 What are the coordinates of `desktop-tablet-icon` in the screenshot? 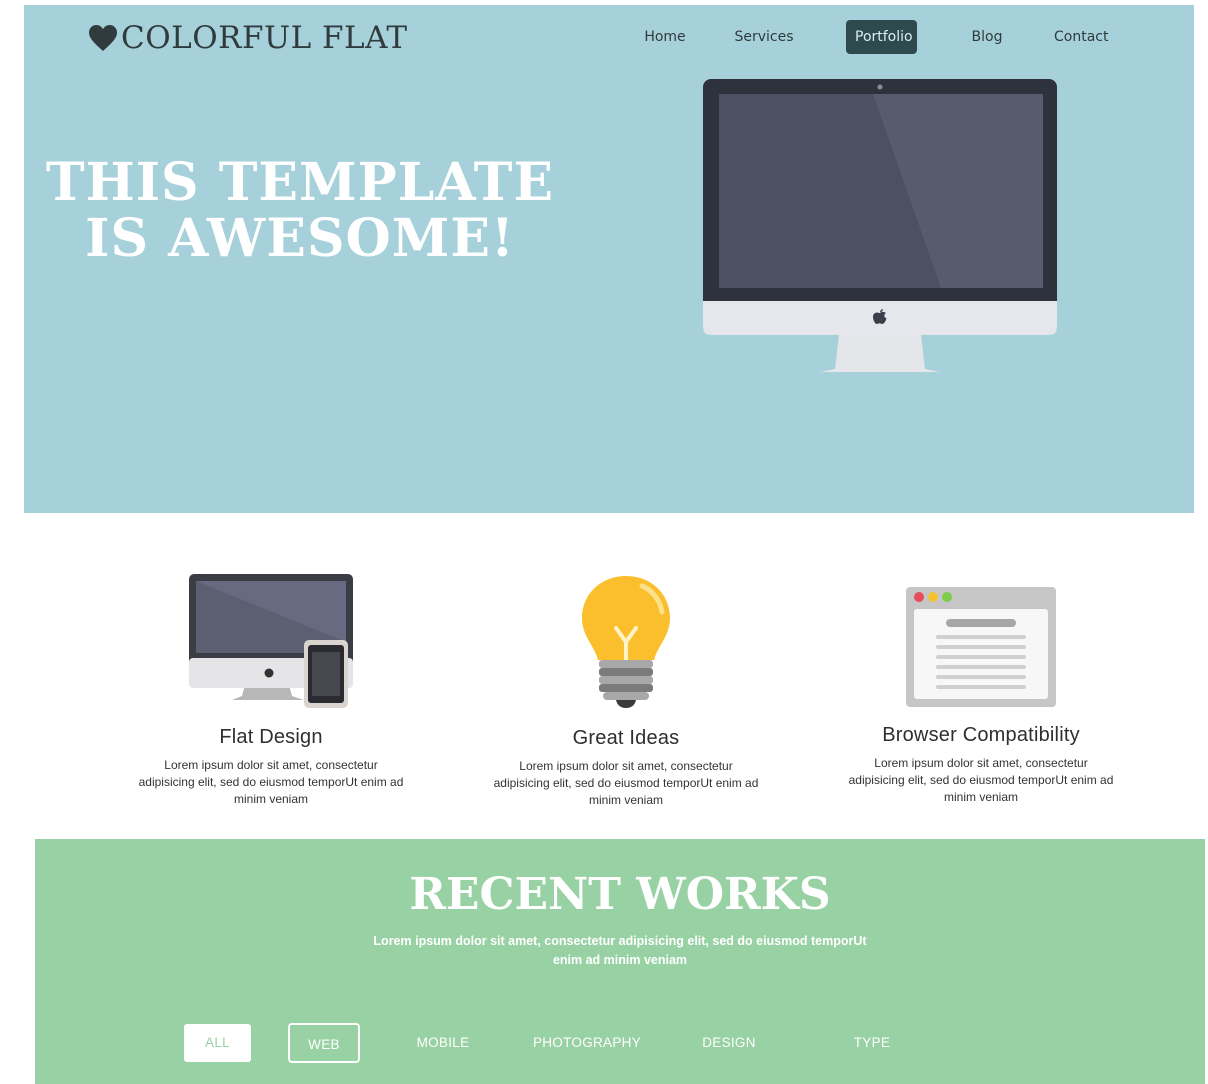 It's located at (271, 641).